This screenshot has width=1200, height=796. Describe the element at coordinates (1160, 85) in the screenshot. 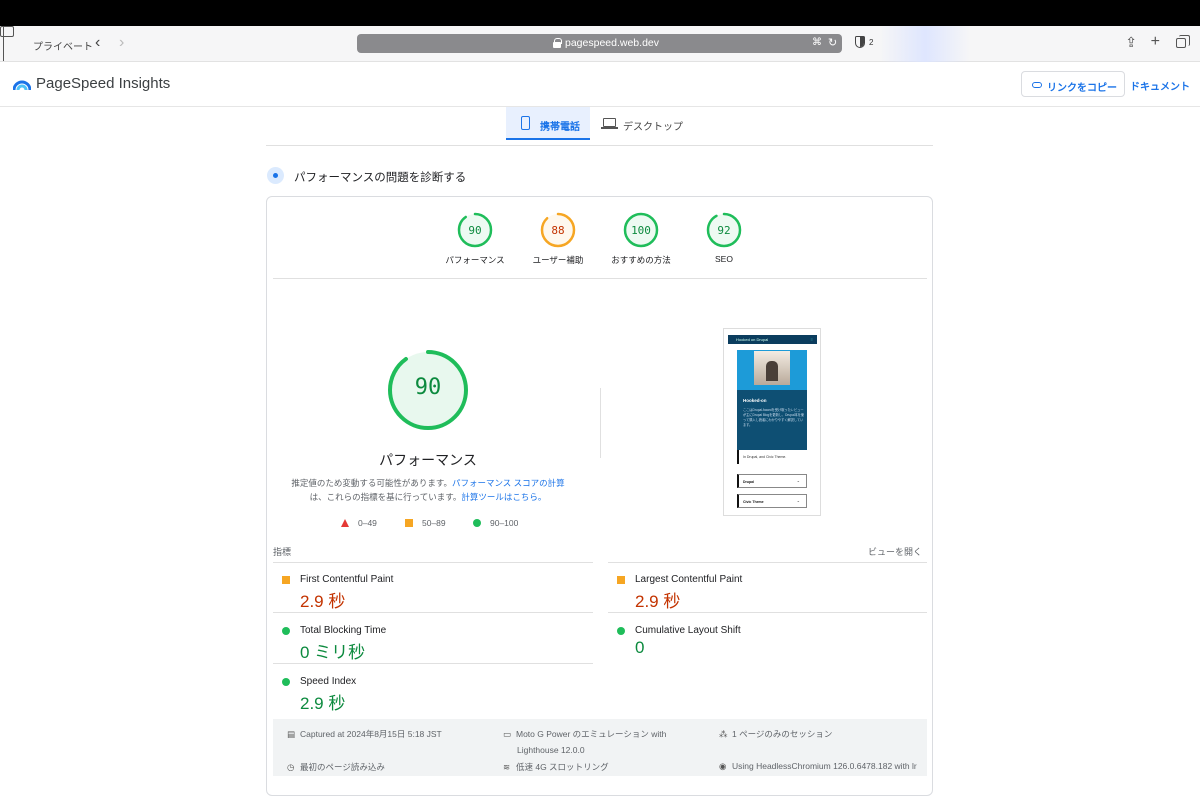

I see `docs-link: ドキュメント` at that location.